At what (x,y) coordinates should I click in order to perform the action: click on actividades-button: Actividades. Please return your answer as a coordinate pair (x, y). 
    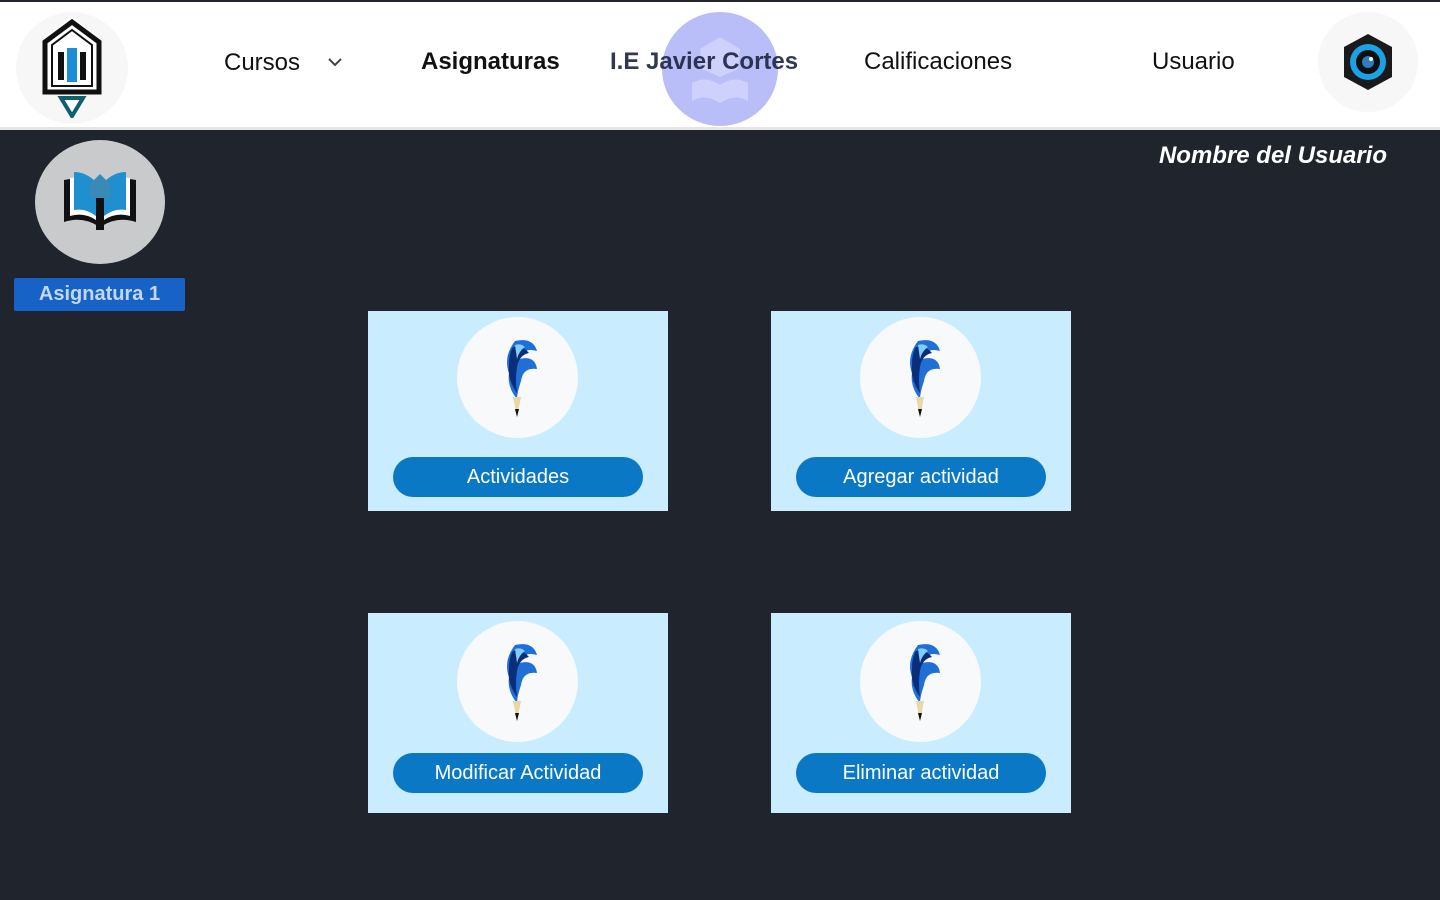
    Looking at the image, I should click on (518, 477).